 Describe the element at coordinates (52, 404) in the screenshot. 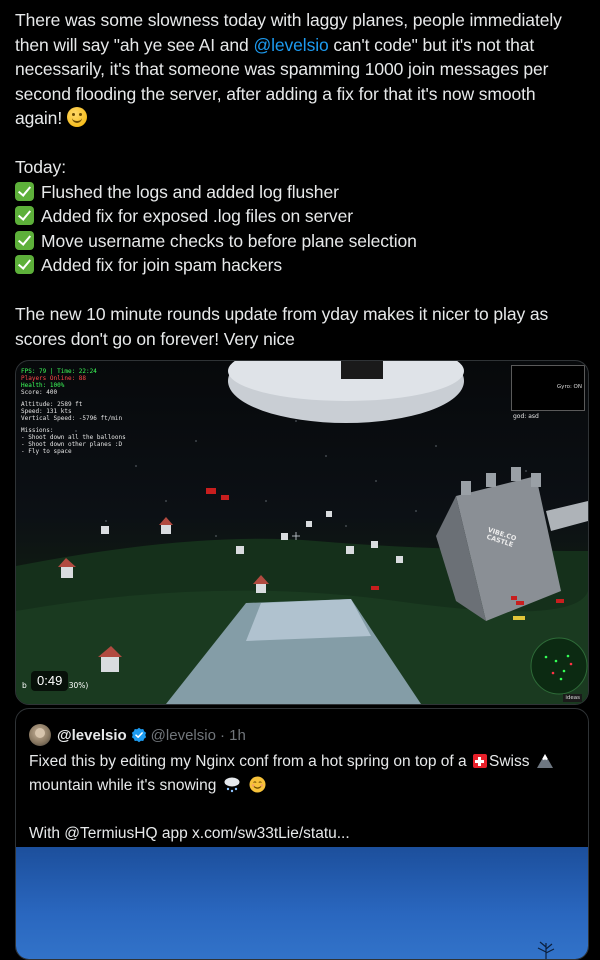

I see `hud-altitude: Altitude: 2589 ft` at that location.